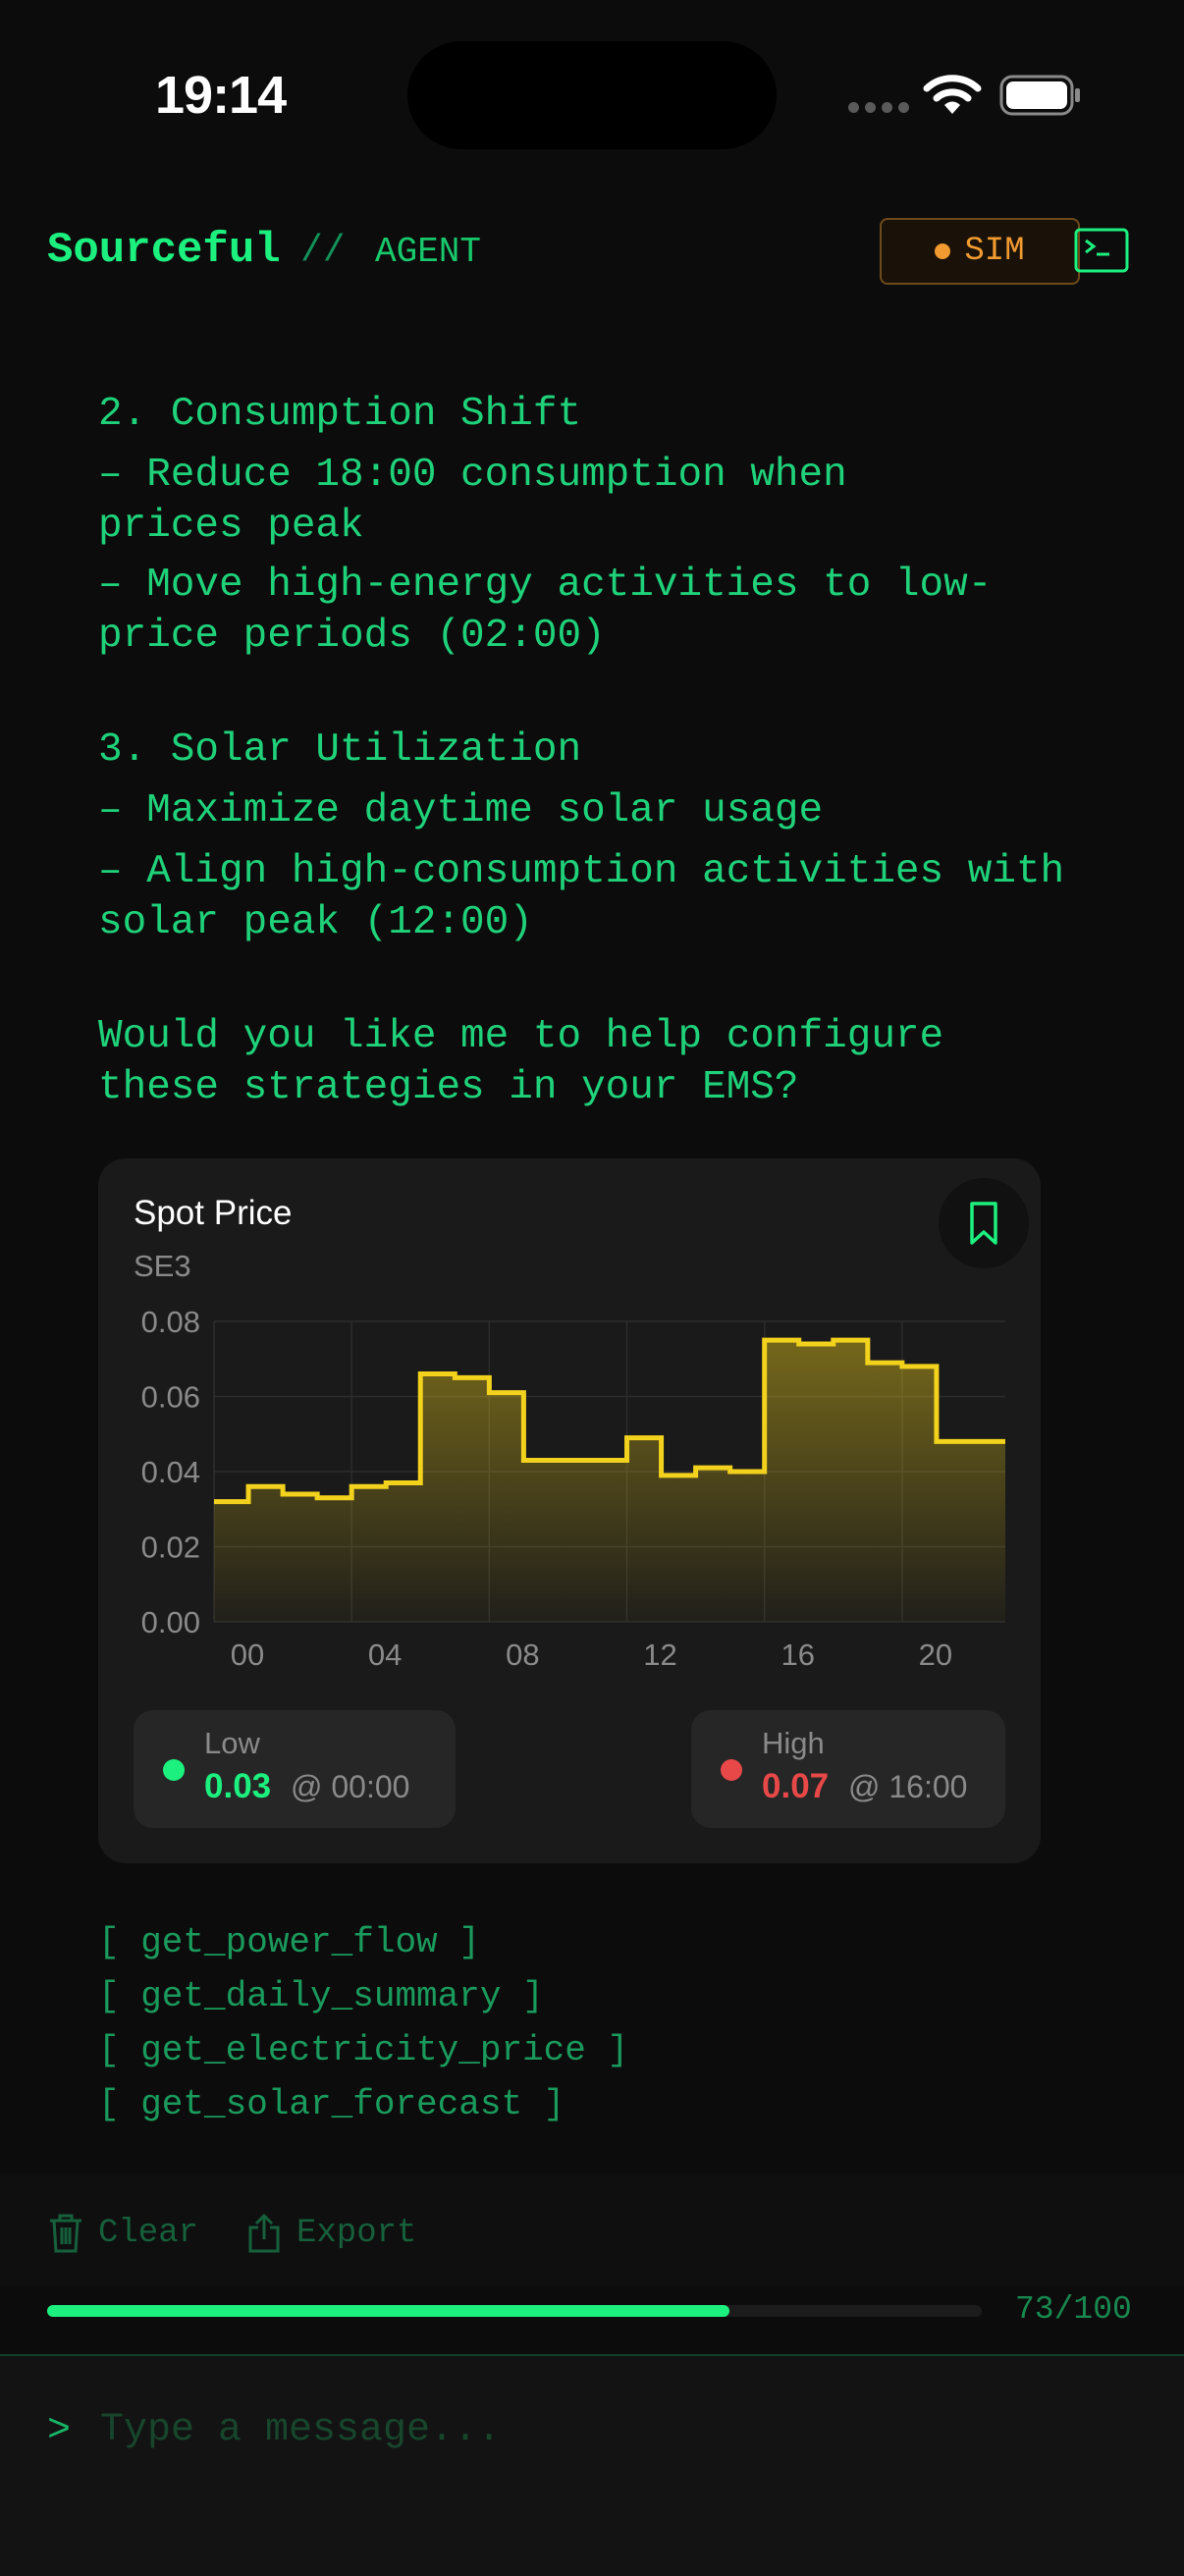 Image resolution: width=1184 pixels, height=2576 pixels. What do you see at coordinates (935, 1654) in the screenshot?
I see `x-tick-label: 20` at bounding box center [935, 1654].